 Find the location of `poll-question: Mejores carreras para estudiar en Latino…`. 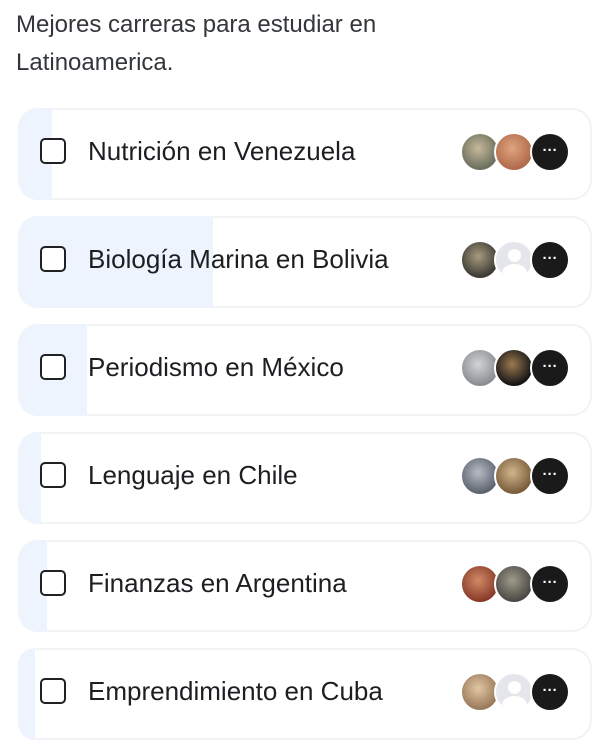

poll-question: Mejores carreras para estudiar en Latino… is located at coordinates (196, 43).